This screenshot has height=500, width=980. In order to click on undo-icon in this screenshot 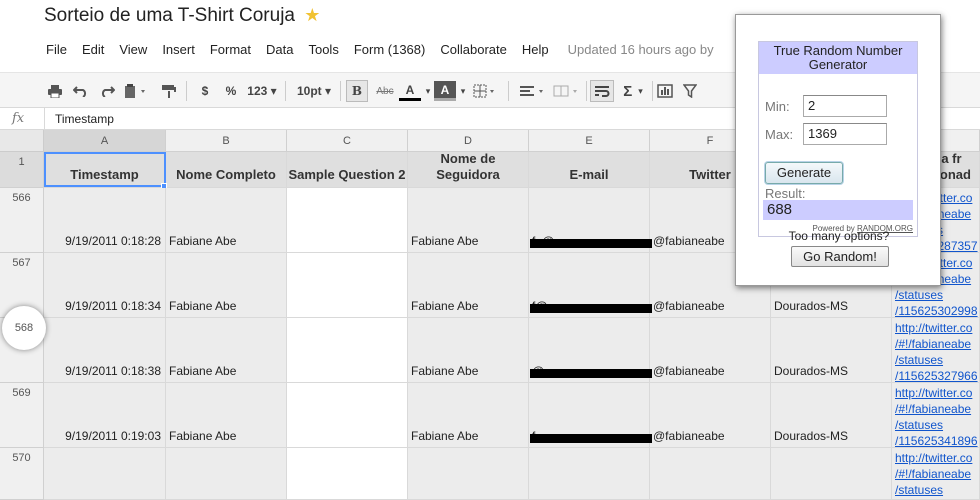, I will do `click(81, 91)`.